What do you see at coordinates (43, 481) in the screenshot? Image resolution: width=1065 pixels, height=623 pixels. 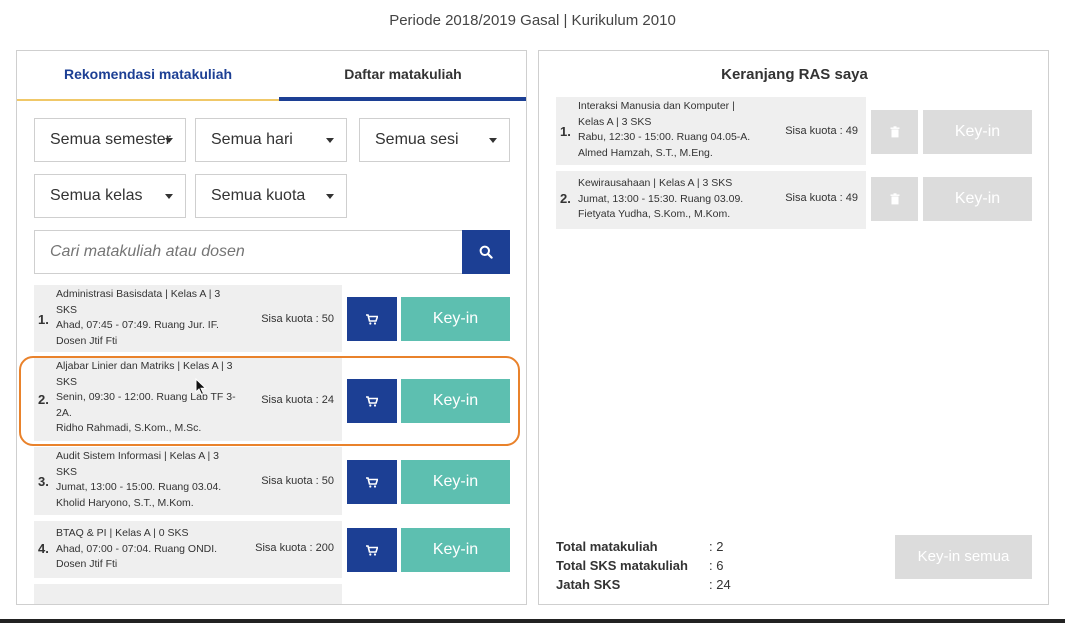 I see `course-number: 3.` at bounding box center [43, 481].